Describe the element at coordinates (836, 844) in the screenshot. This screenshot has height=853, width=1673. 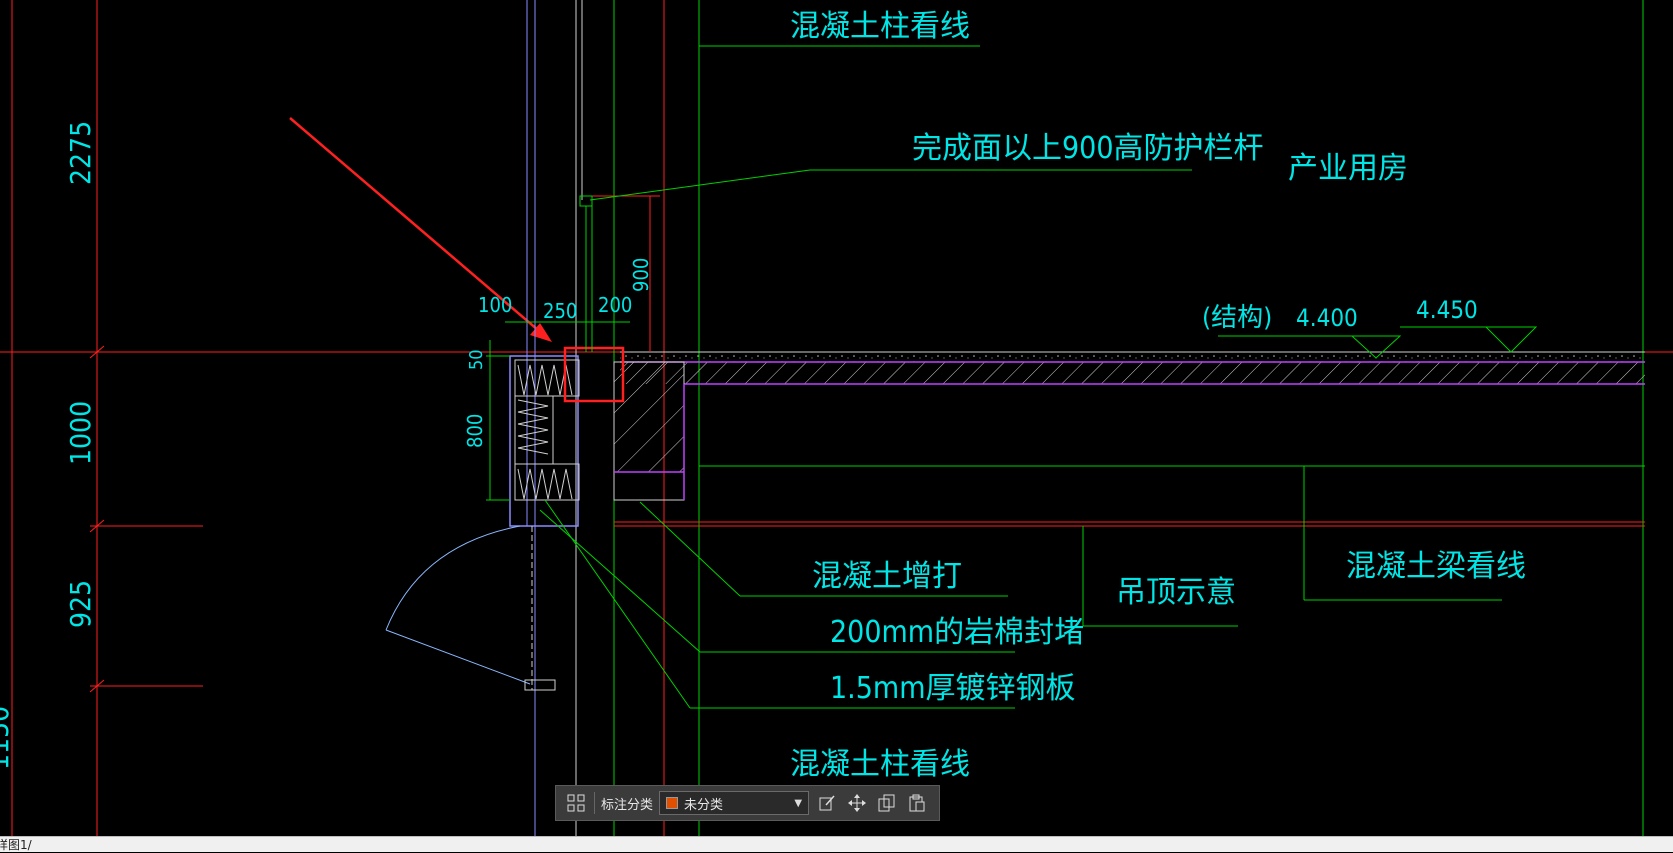
I see `status-bar: 样图1/` at that location.